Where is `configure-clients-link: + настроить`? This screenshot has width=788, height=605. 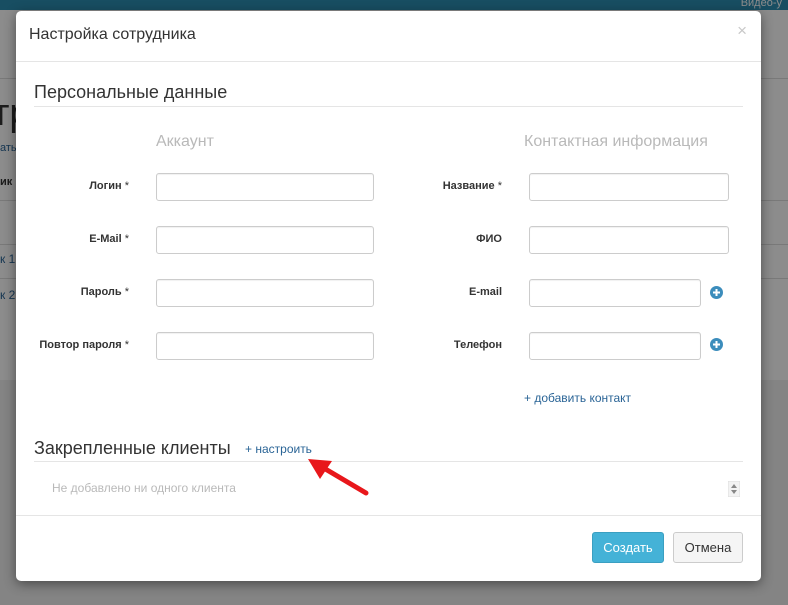
configure-clients-link: + настроить is located at coordinates (278, 449).